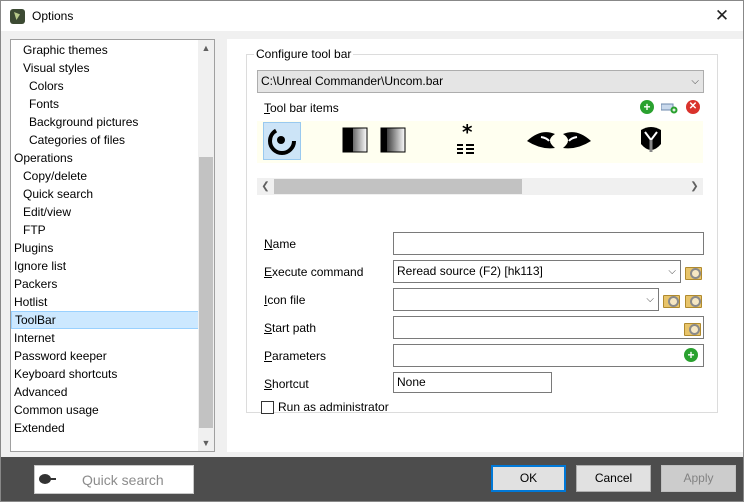 Image resolution: width=744 pixels, height=502 pixels. What do you see at coordinates (105, 68) in the screenshot?
I see `tree-item: Visual styles` at bounding box center [105, 68].